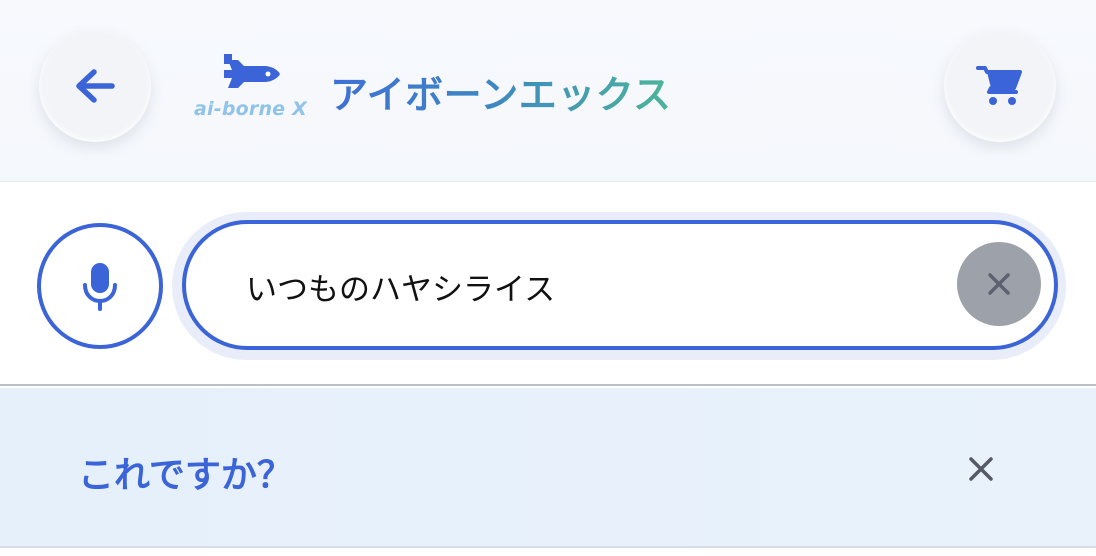 The width and height of the screenshot is (1096, 556). I want to click on arrow-left-icon, so click(95, 86).